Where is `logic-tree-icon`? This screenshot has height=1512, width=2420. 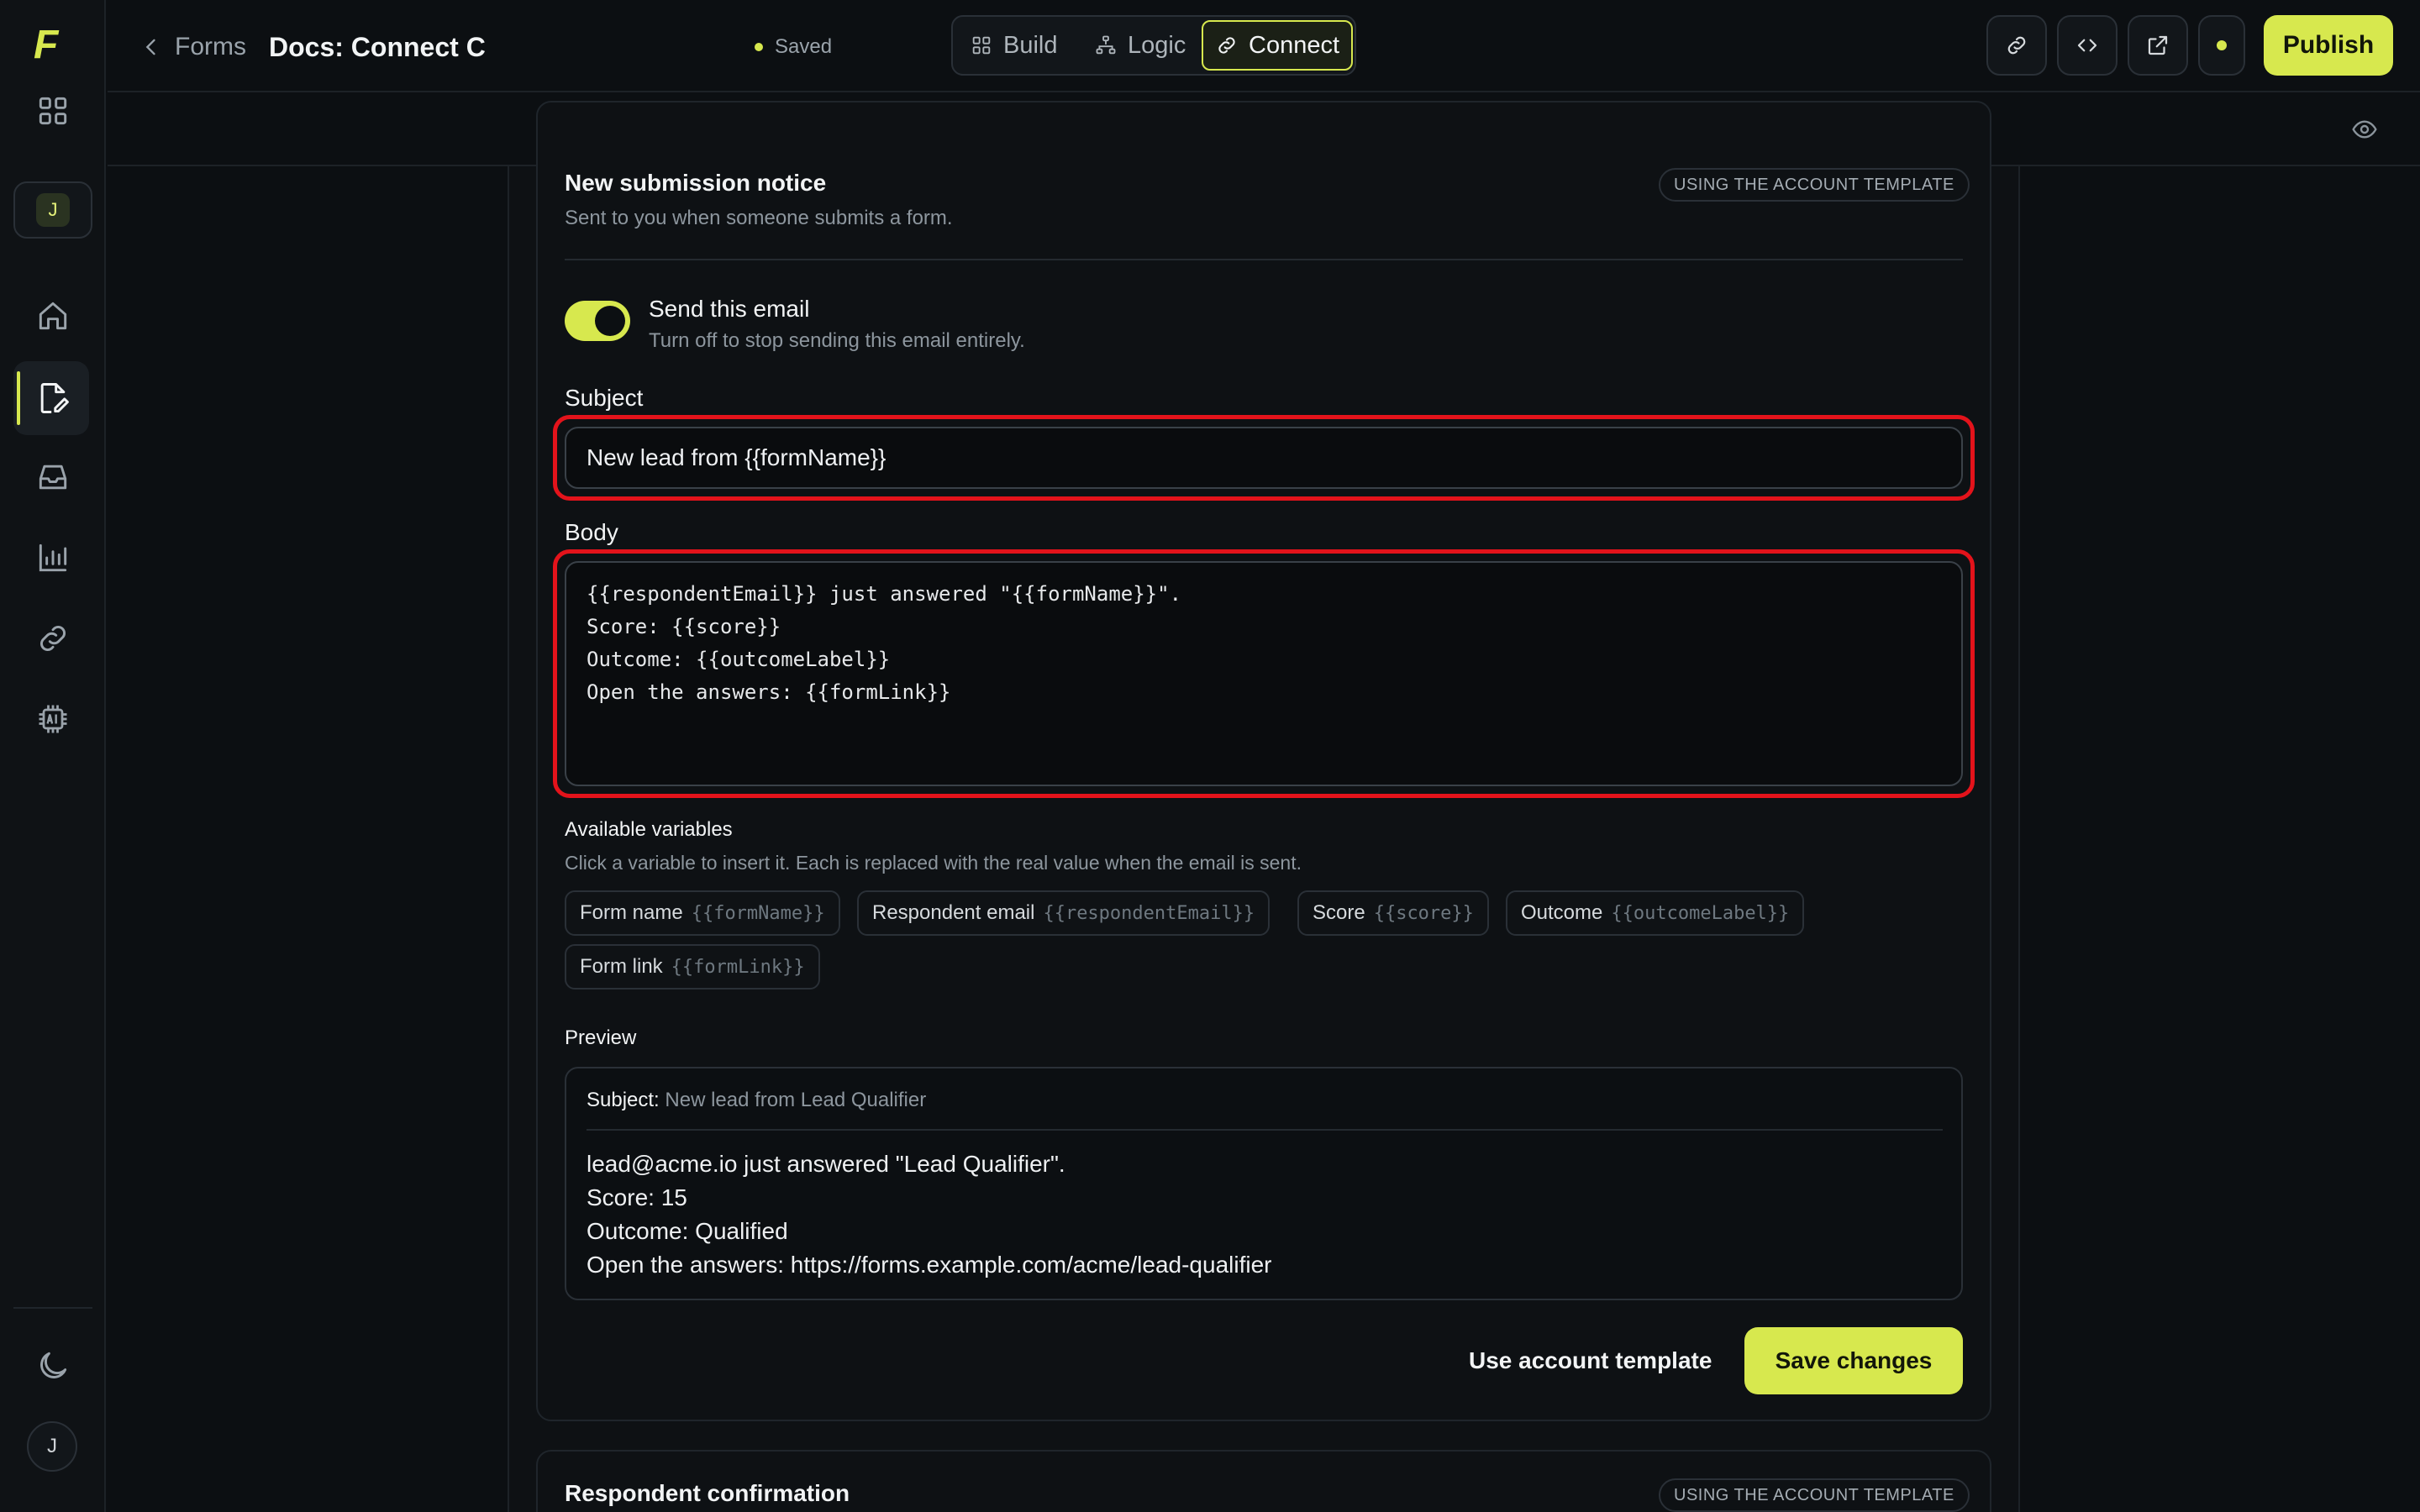 logic-tree-icon is located at coordinates (1106, 45).